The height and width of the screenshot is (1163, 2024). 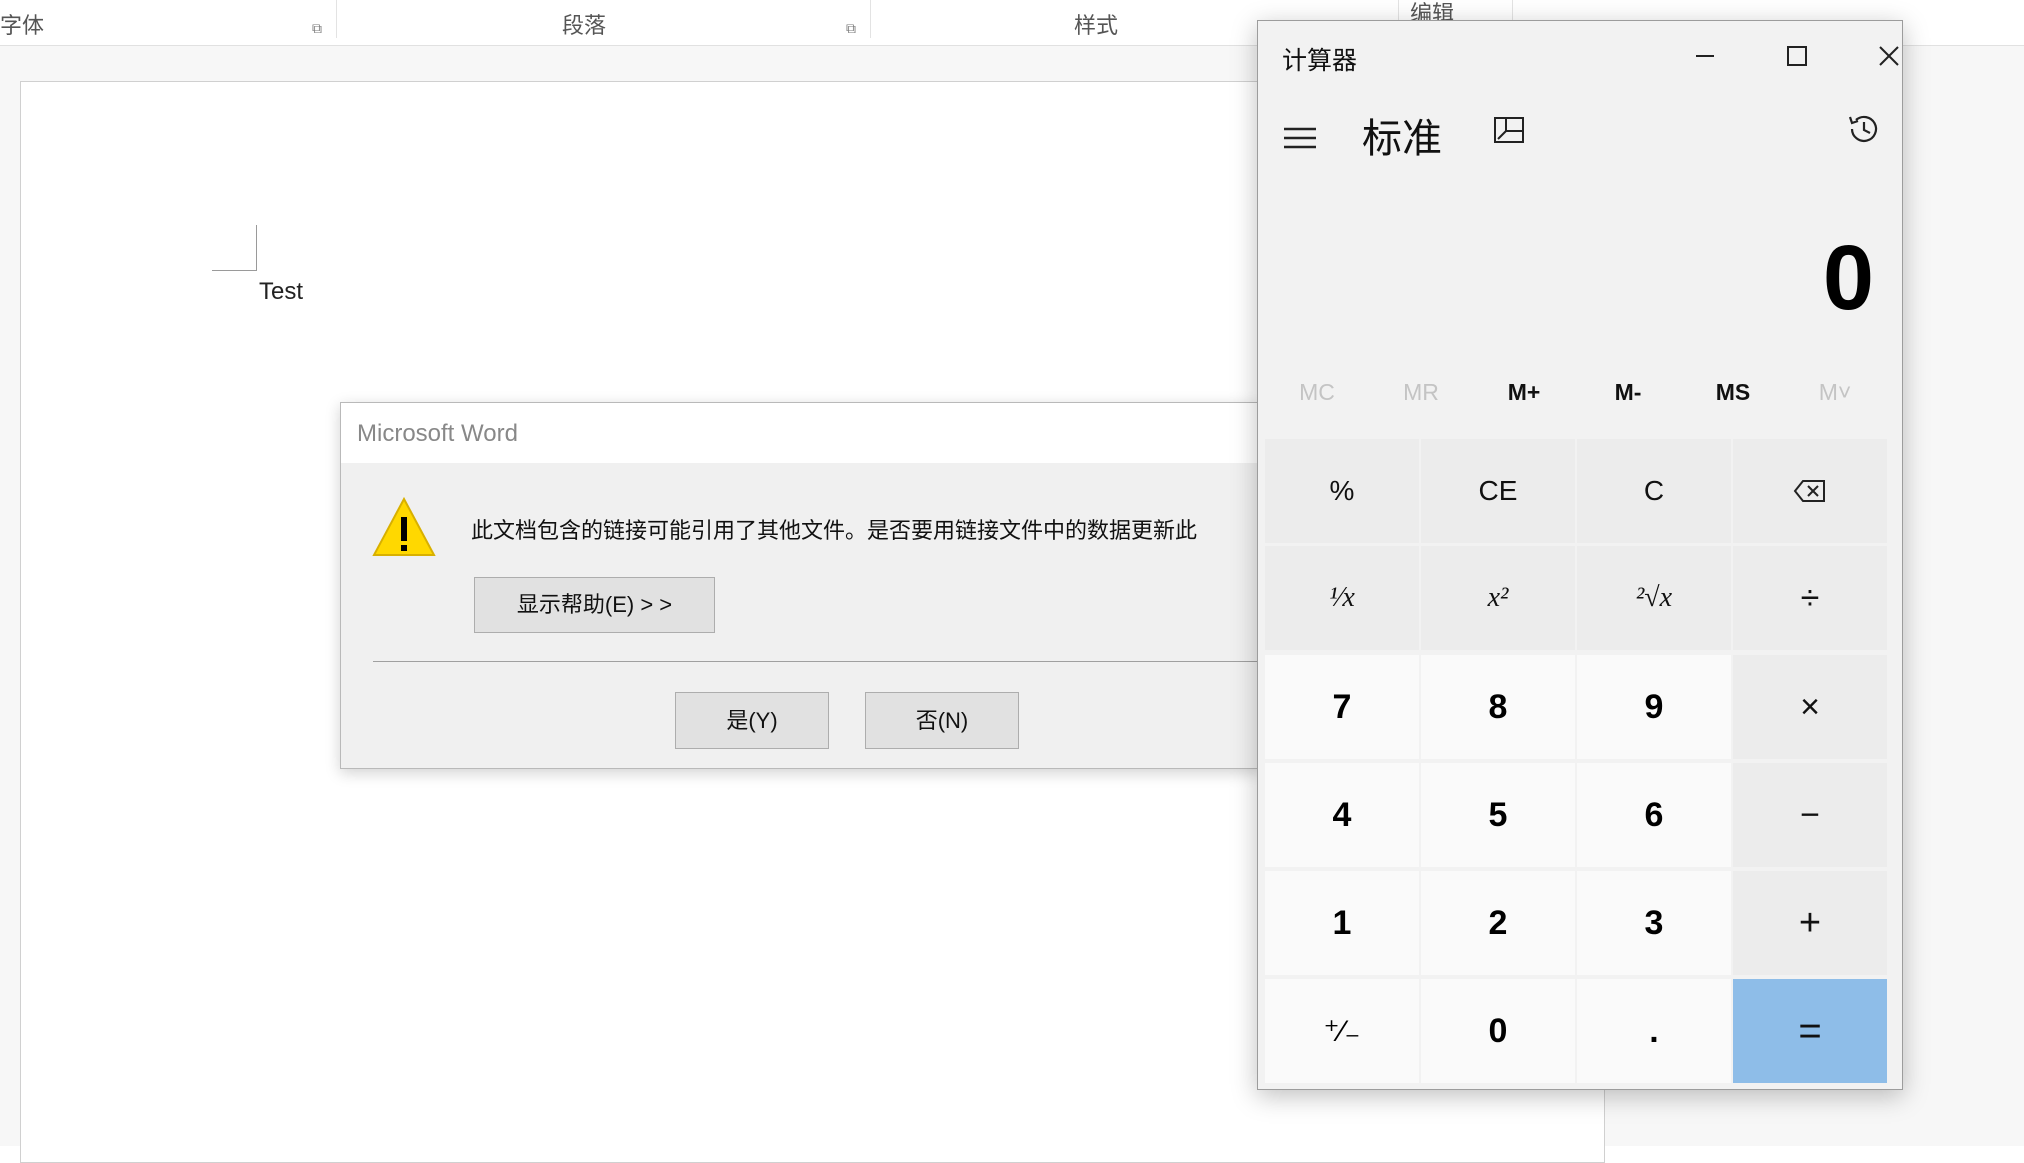 What do you see at coordinates (1509, 130) in the screenshot?
I see `keep-on-top-icon` at bounding box center [1509, 130].